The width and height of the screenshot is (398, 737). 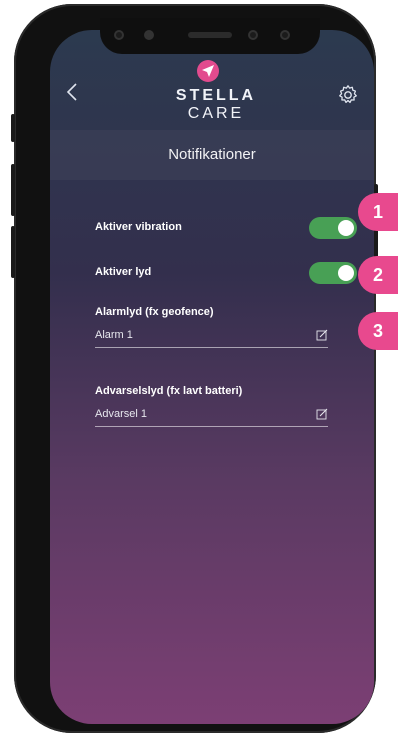 What do you see at coordinates (216, 95) in the screenshot?
I see `brand-name-bold: STELLA` at bounding box center [216, 95].